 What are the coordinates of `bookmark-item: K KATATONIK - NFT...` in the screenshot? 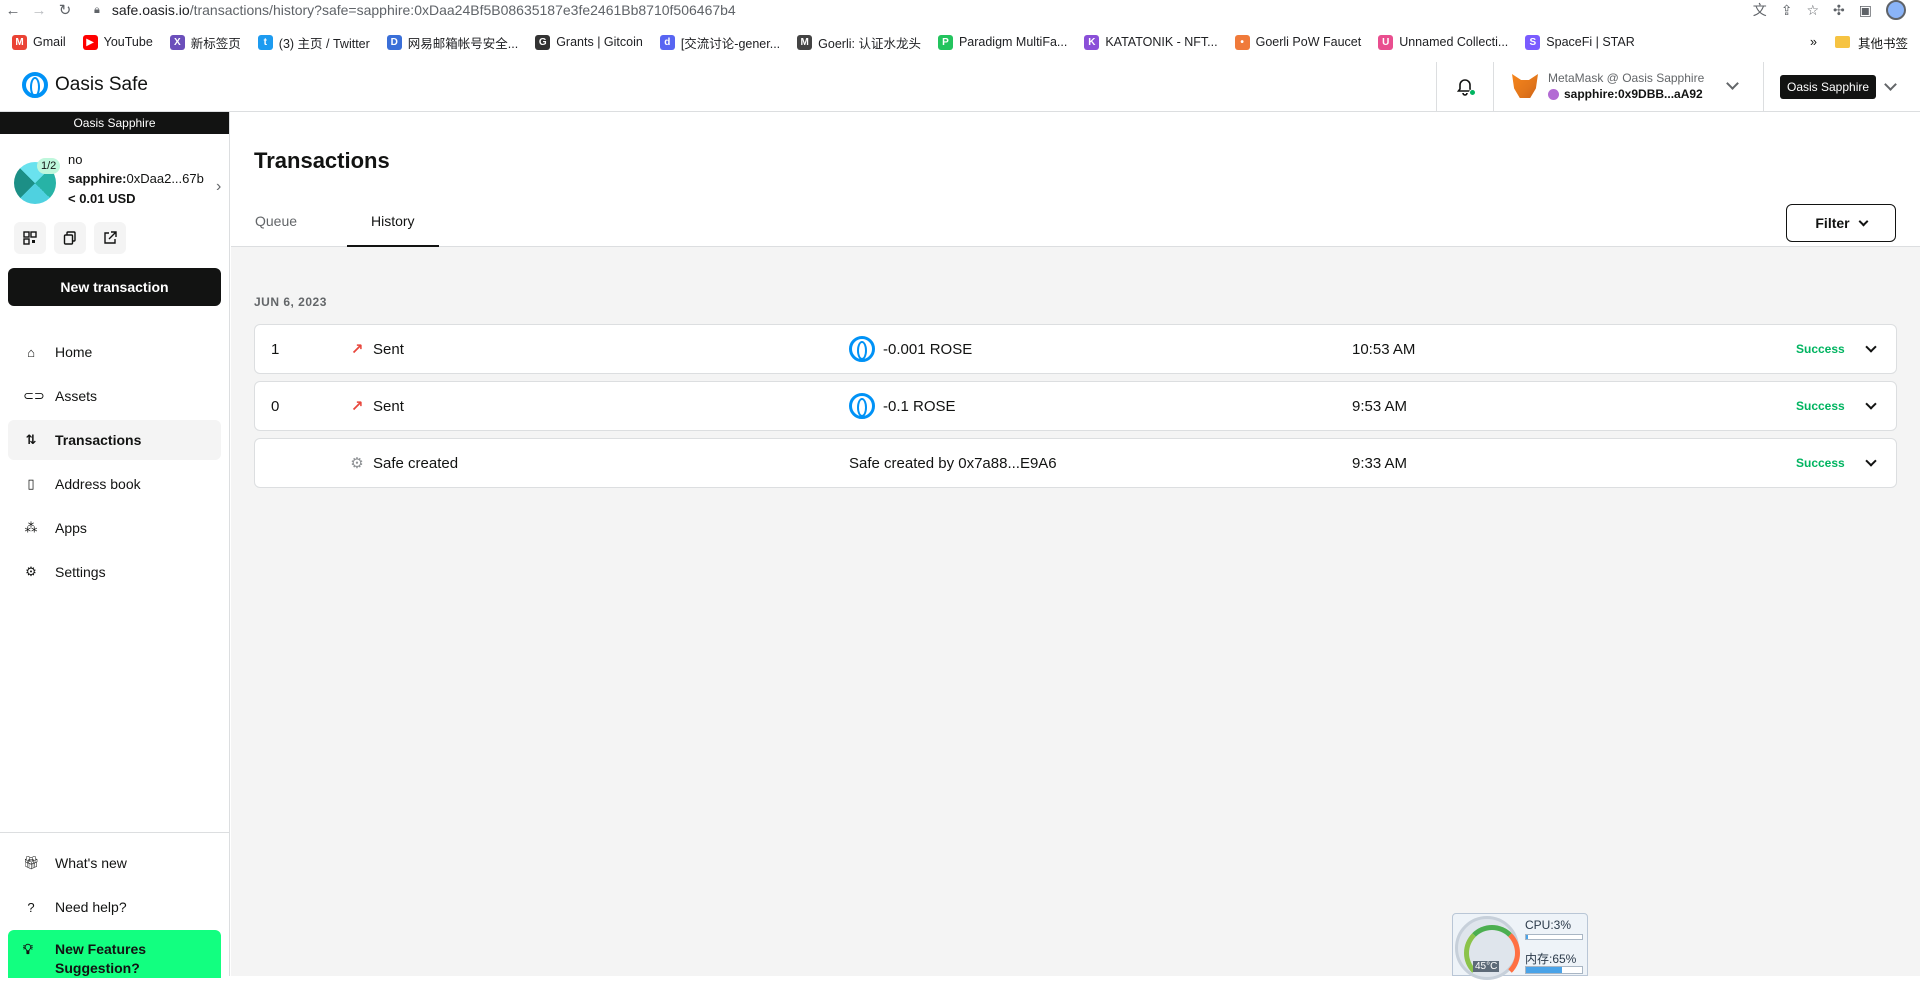 It's located at (1151, 42).